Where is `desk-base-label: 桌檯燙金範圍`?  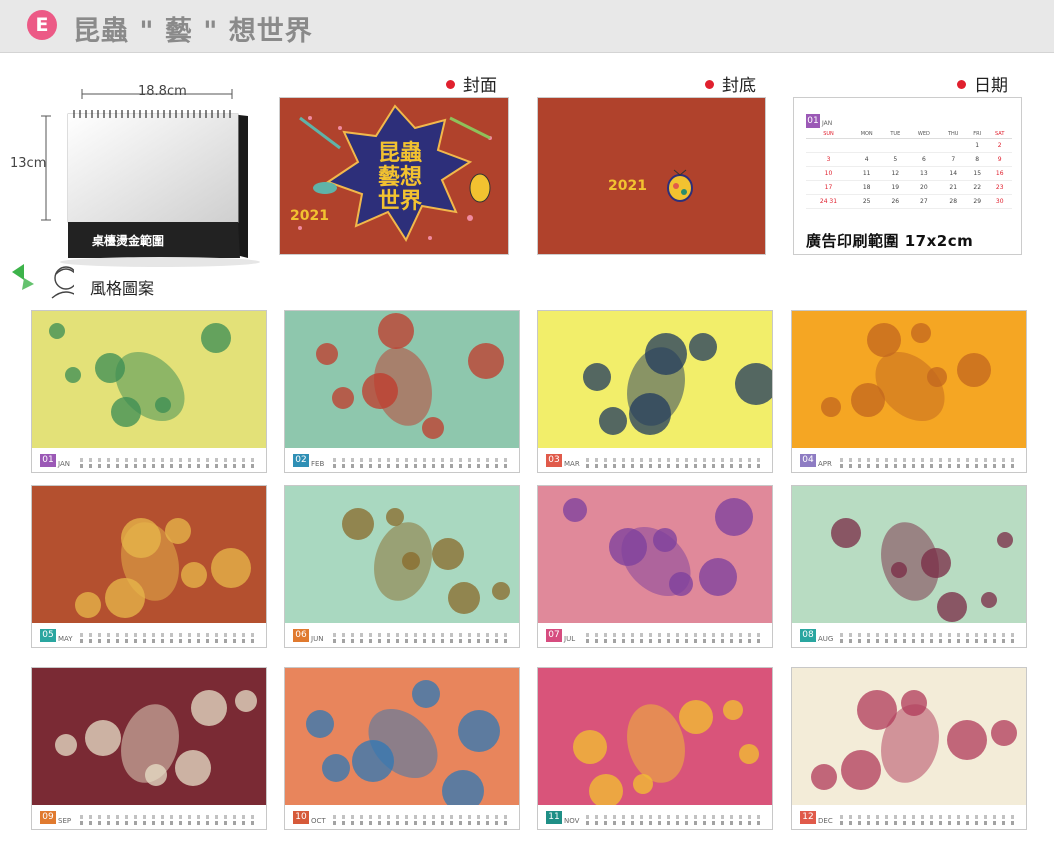 desk-base-label: 桌檯燙金範圍 is located at coordinates (128, 241).